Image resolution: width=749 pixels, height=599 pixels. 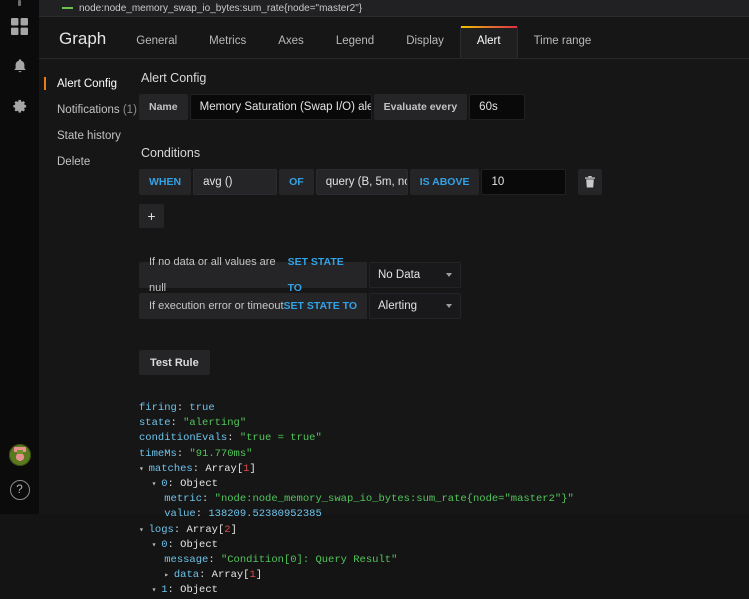 I want to click on sidebar-item-alert-config: Alert Config, so click(x=89, y=84).